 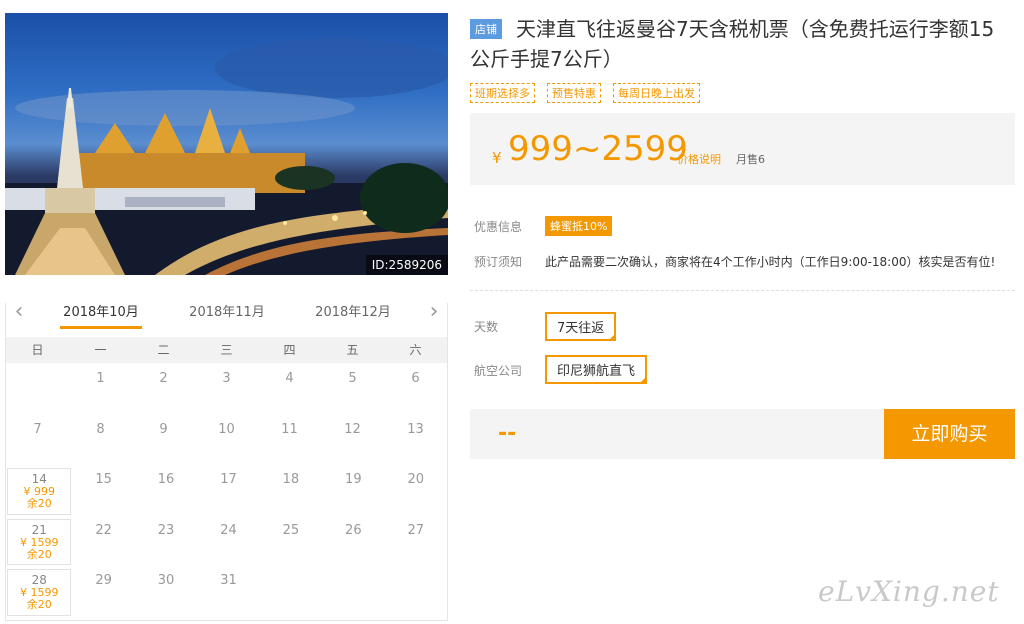 What do you see at coordinates (598, 149) in the screenshot?
I see `price-range: 999~2599` at bounding box center [598, 149].